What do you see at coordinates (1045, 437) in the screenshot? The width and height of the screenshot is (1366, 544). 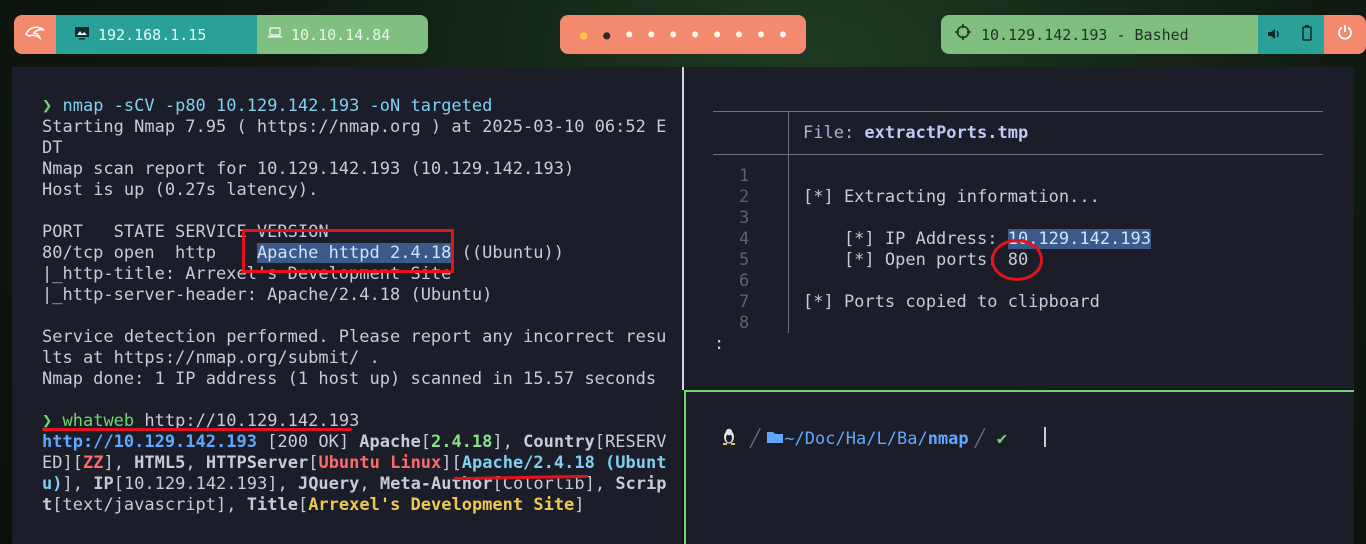 I see `text-cursor` at bounding box center [1045, 437].